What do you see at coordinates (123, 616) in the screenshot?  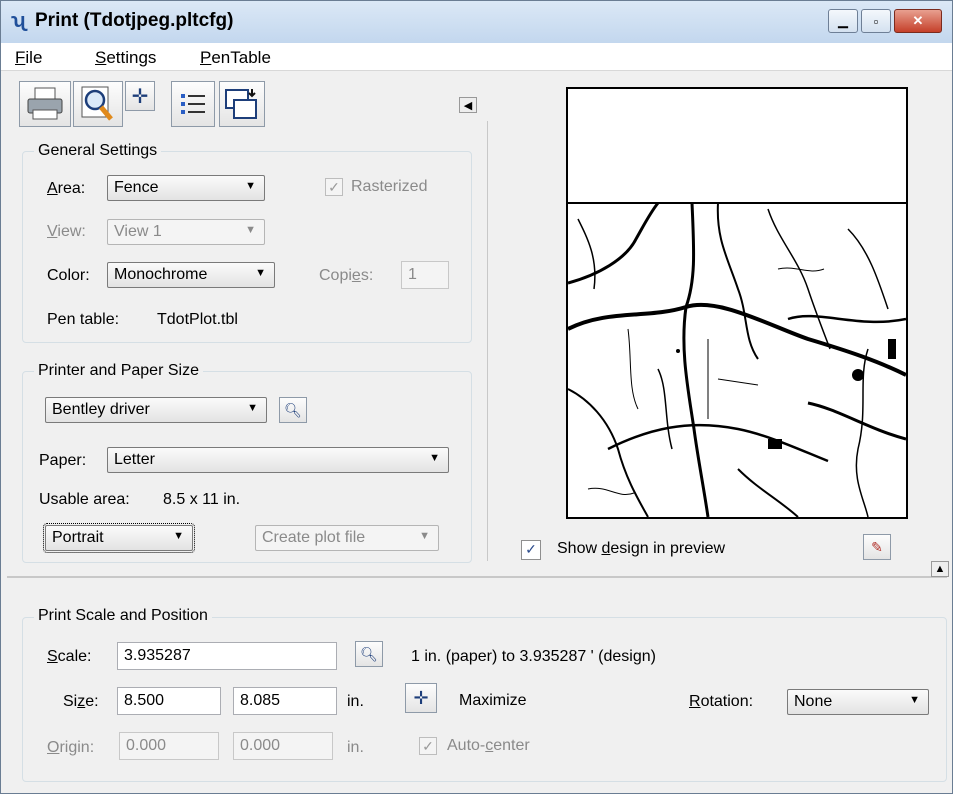 I see `print-scale-title: Print Scale and Position` at bounding box center [123, 616].